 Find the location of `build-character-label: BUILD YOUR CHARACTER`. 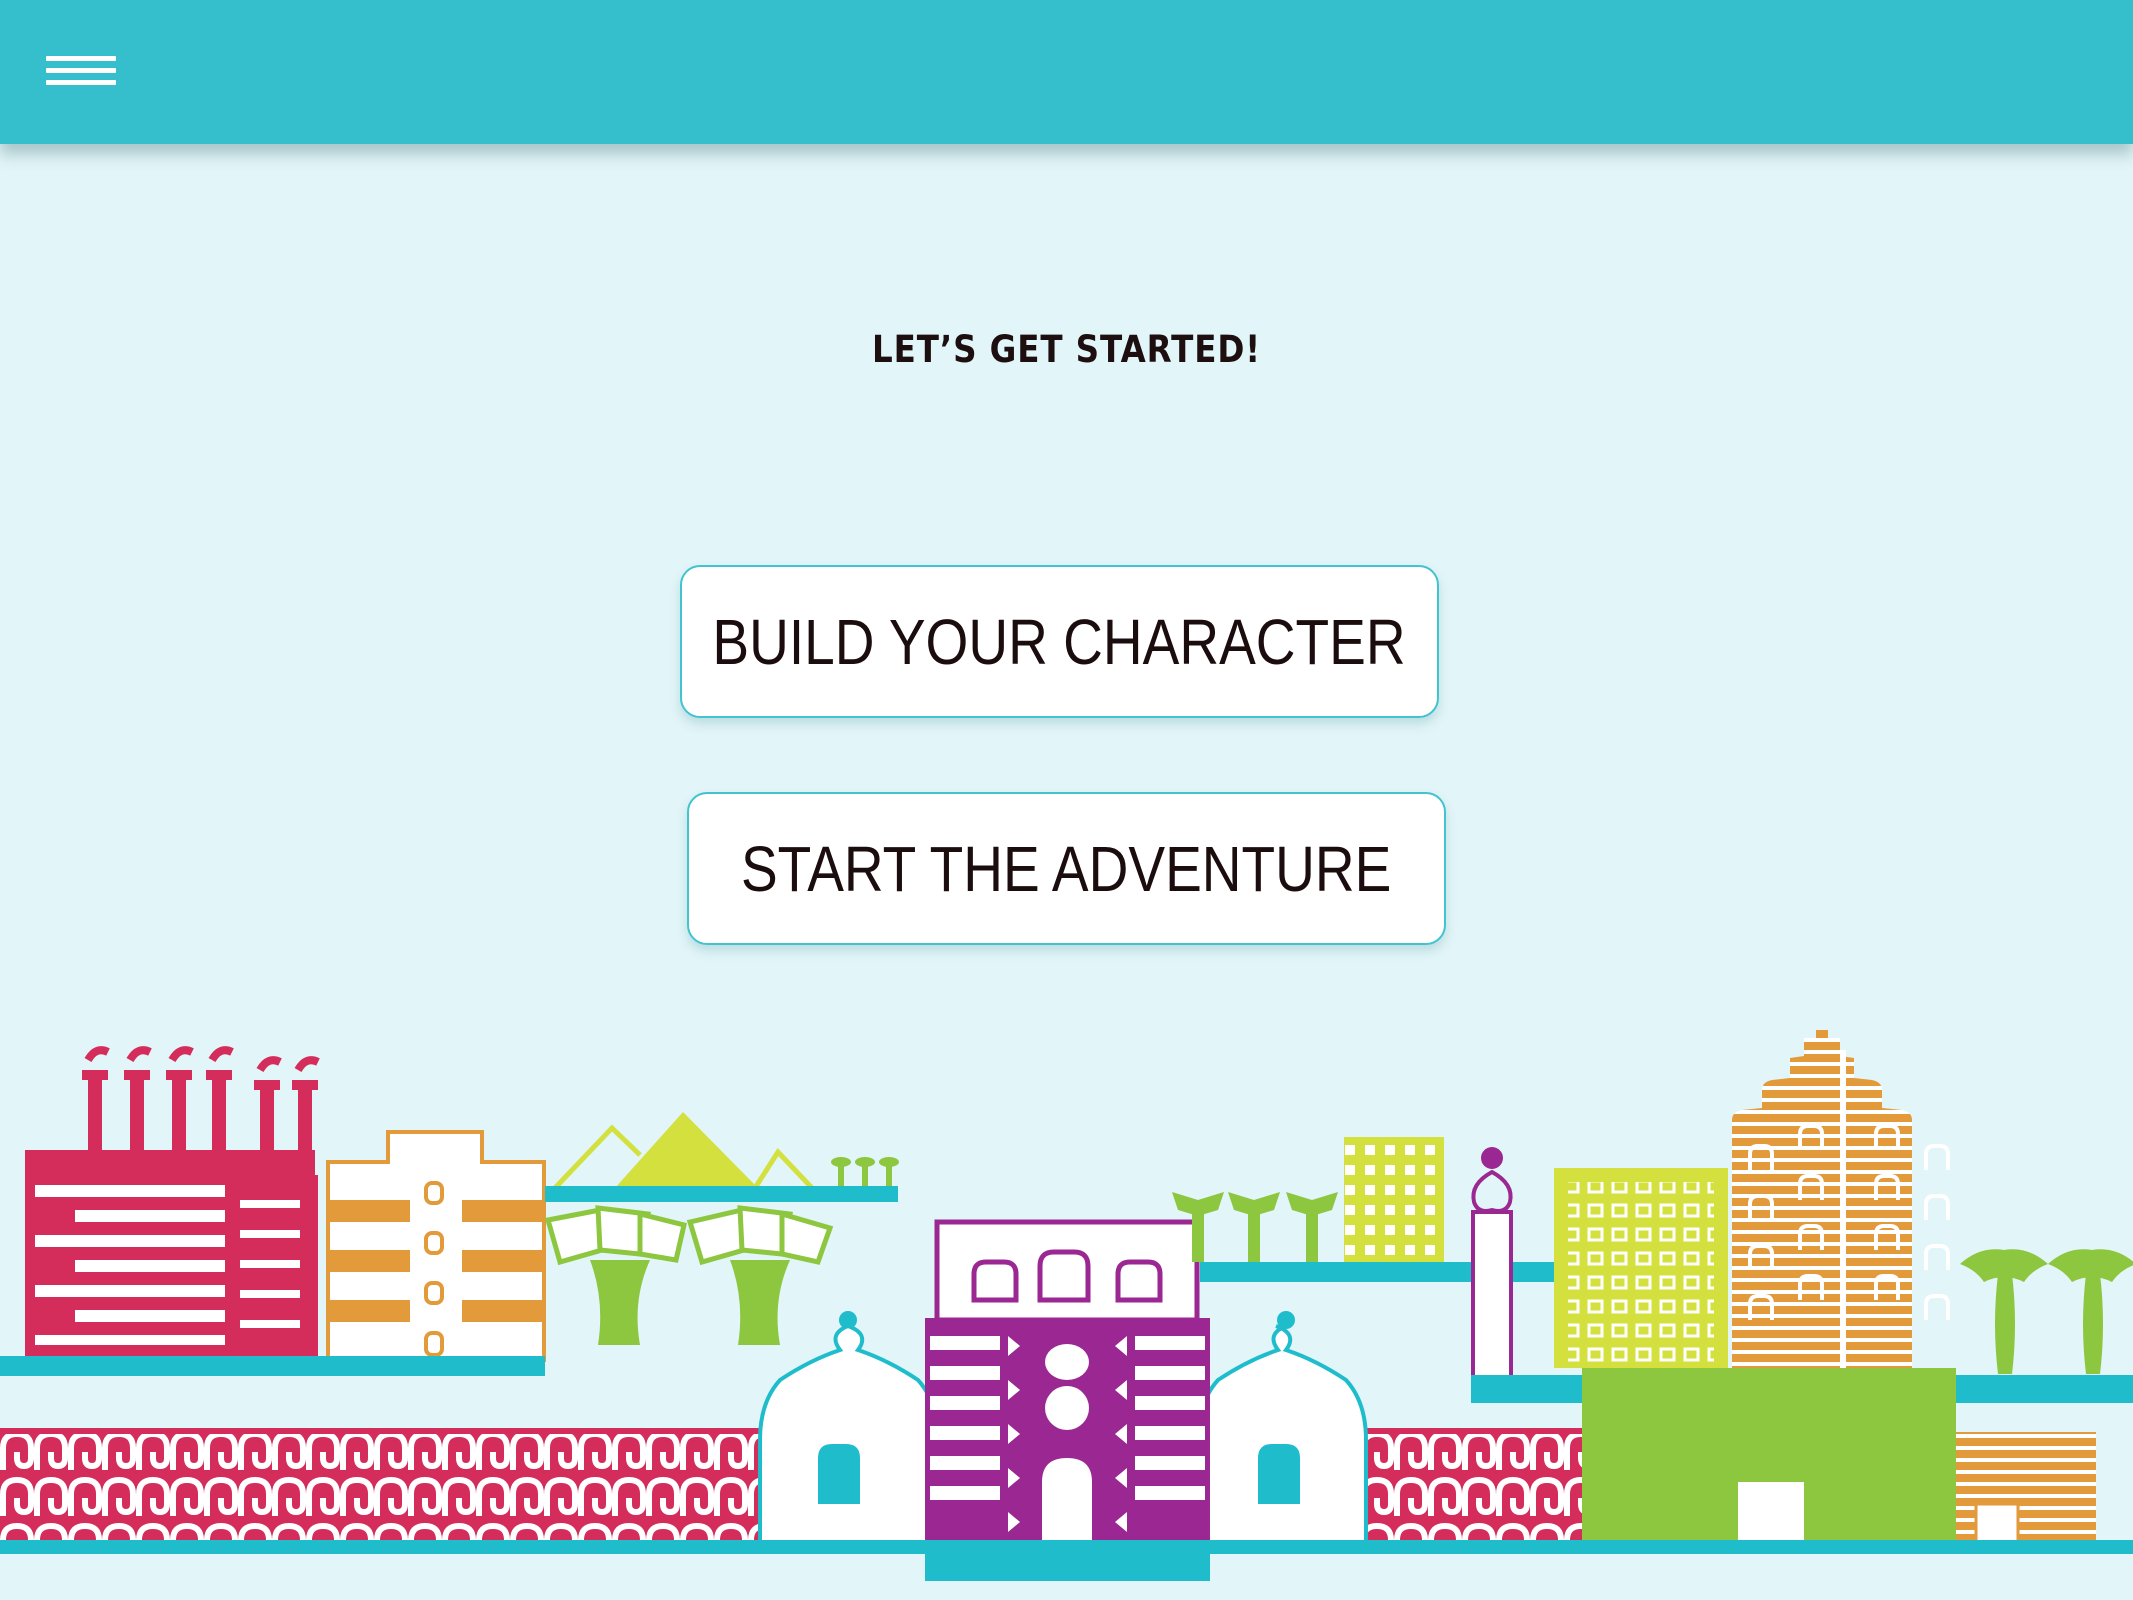

build-character-label: BUILD YOUR CHARACTER is located at coordinates (1059, 641).